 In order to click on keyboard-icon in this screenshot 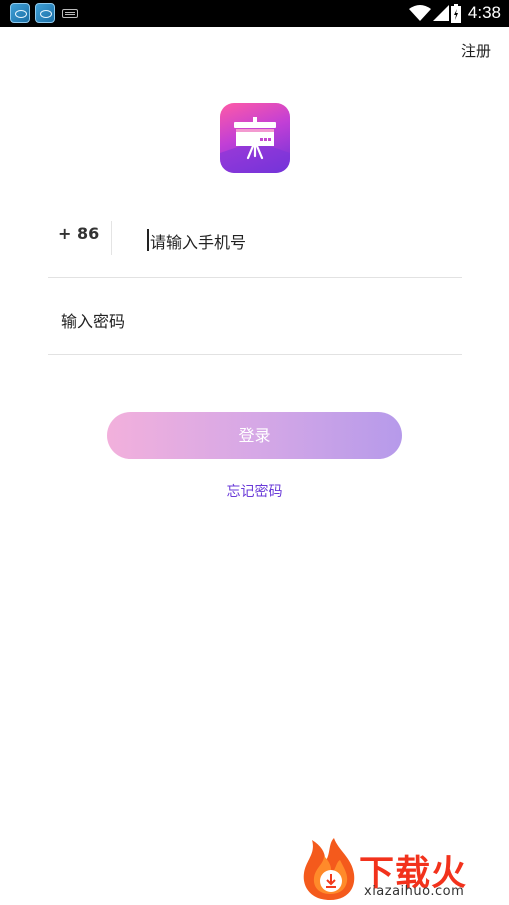, I will do `click(70, 13)`.